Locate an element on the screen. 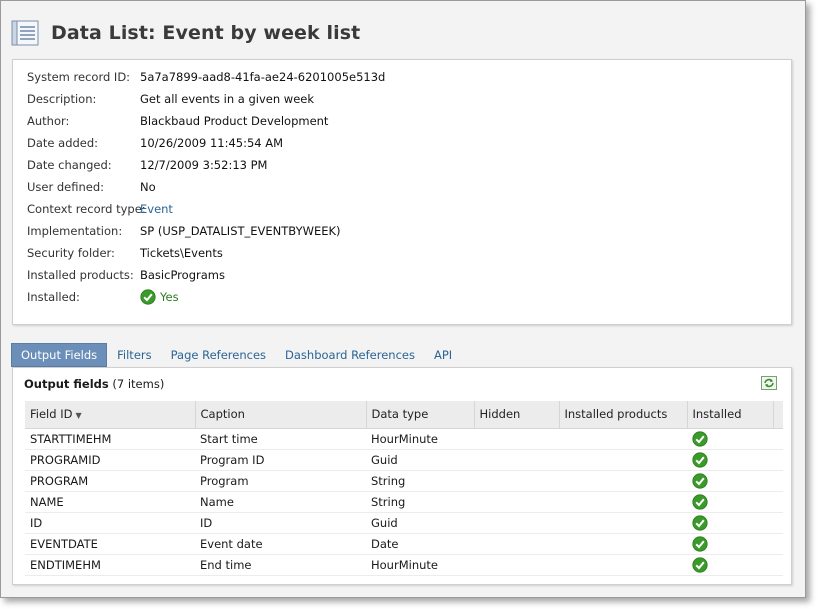 The width and height of the screenshot is (819, 609). installed-status: Yes is located at coordinates (159, 297).